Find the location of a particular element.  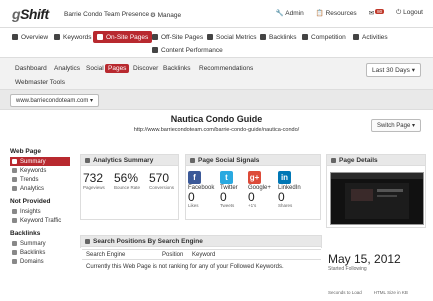

sidebar-item-backlinks-summary: Summary is located at coordinates (40, 243).